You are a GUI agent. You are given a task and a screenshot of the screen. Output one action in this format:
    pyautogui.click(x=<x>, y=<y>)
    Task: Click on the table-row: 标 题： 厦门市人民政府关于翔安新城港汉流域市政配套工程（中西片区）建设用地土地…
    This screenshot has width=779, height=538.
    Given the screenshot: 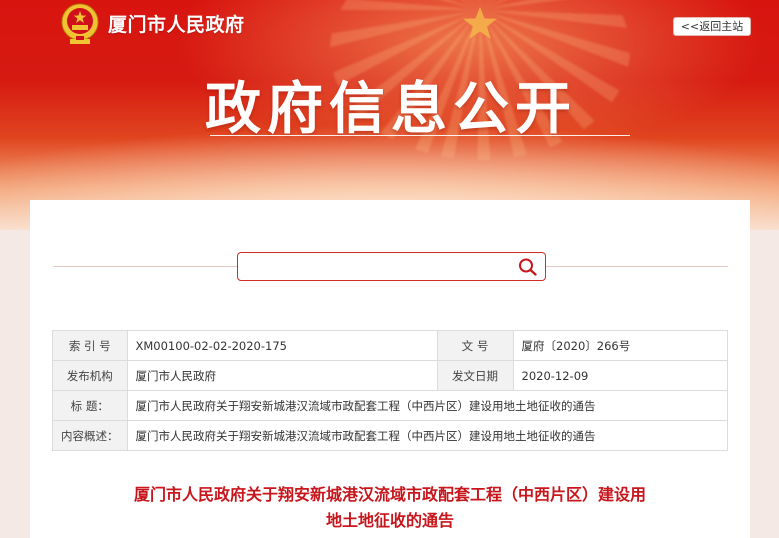 What is the action you would take?
    pyautogui.click(x=390, y=405)
    